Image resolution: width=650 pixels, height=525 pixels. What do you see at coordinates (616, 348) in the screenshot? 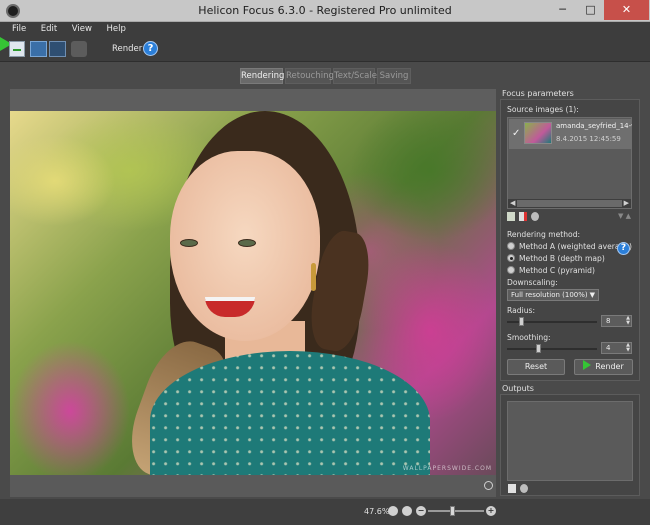
I see `smoothing-stepper: 4 ▲ ▼` at bounding box center [616, 348].